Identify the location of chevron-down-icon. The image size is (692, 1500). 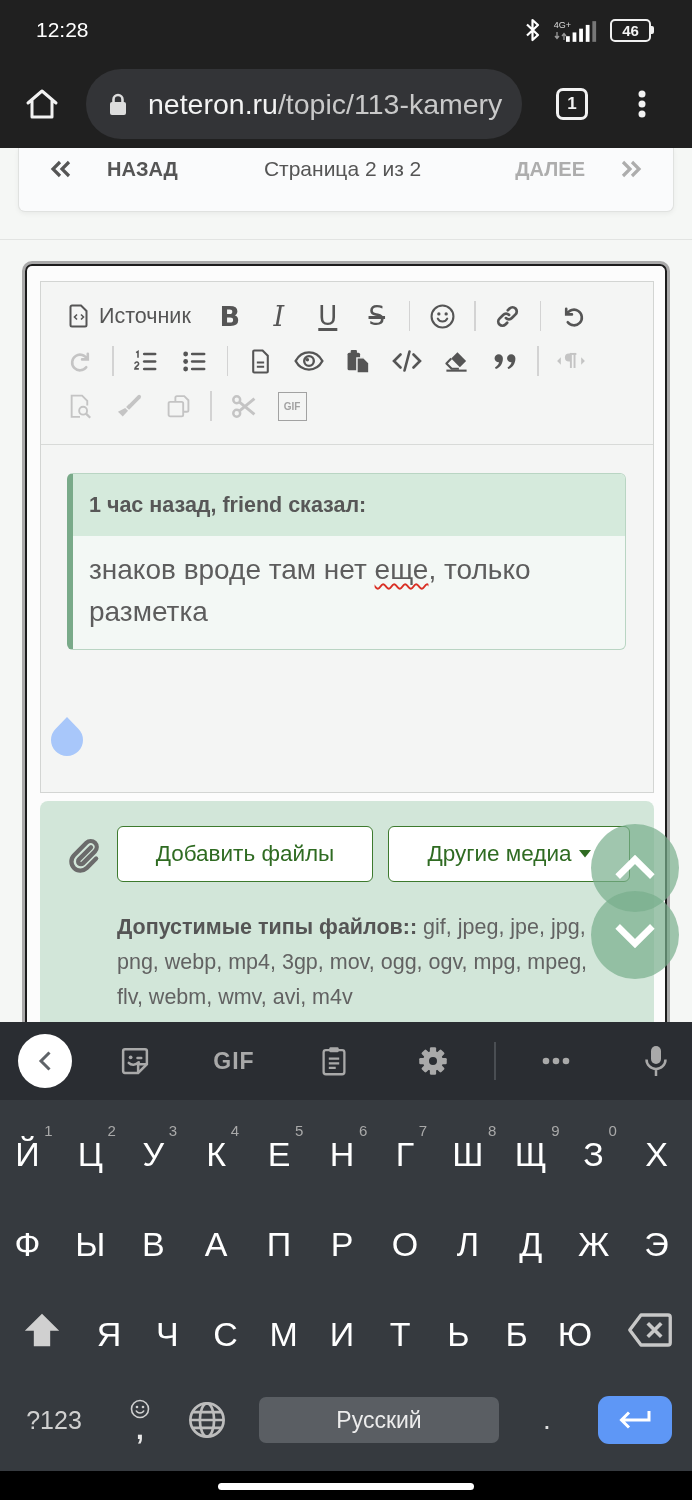
(635, 935).